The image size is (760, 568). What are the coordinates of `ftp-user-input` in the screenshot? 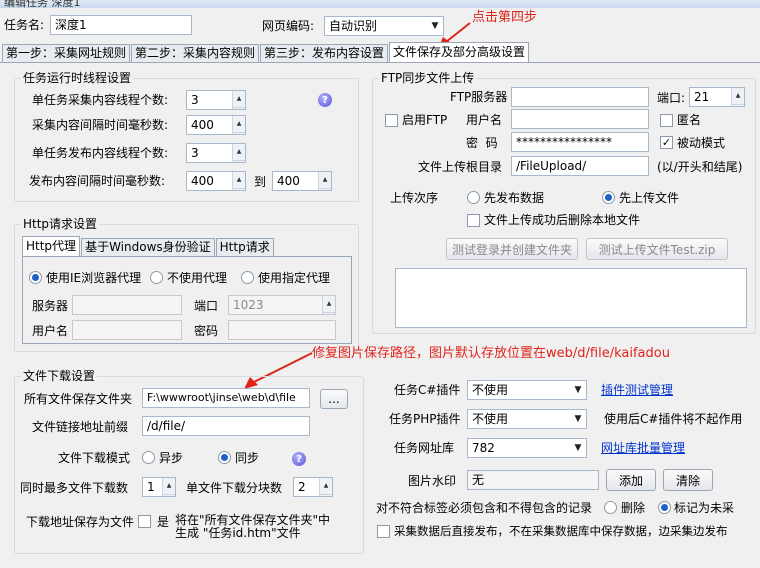 It's located at (580, 119).